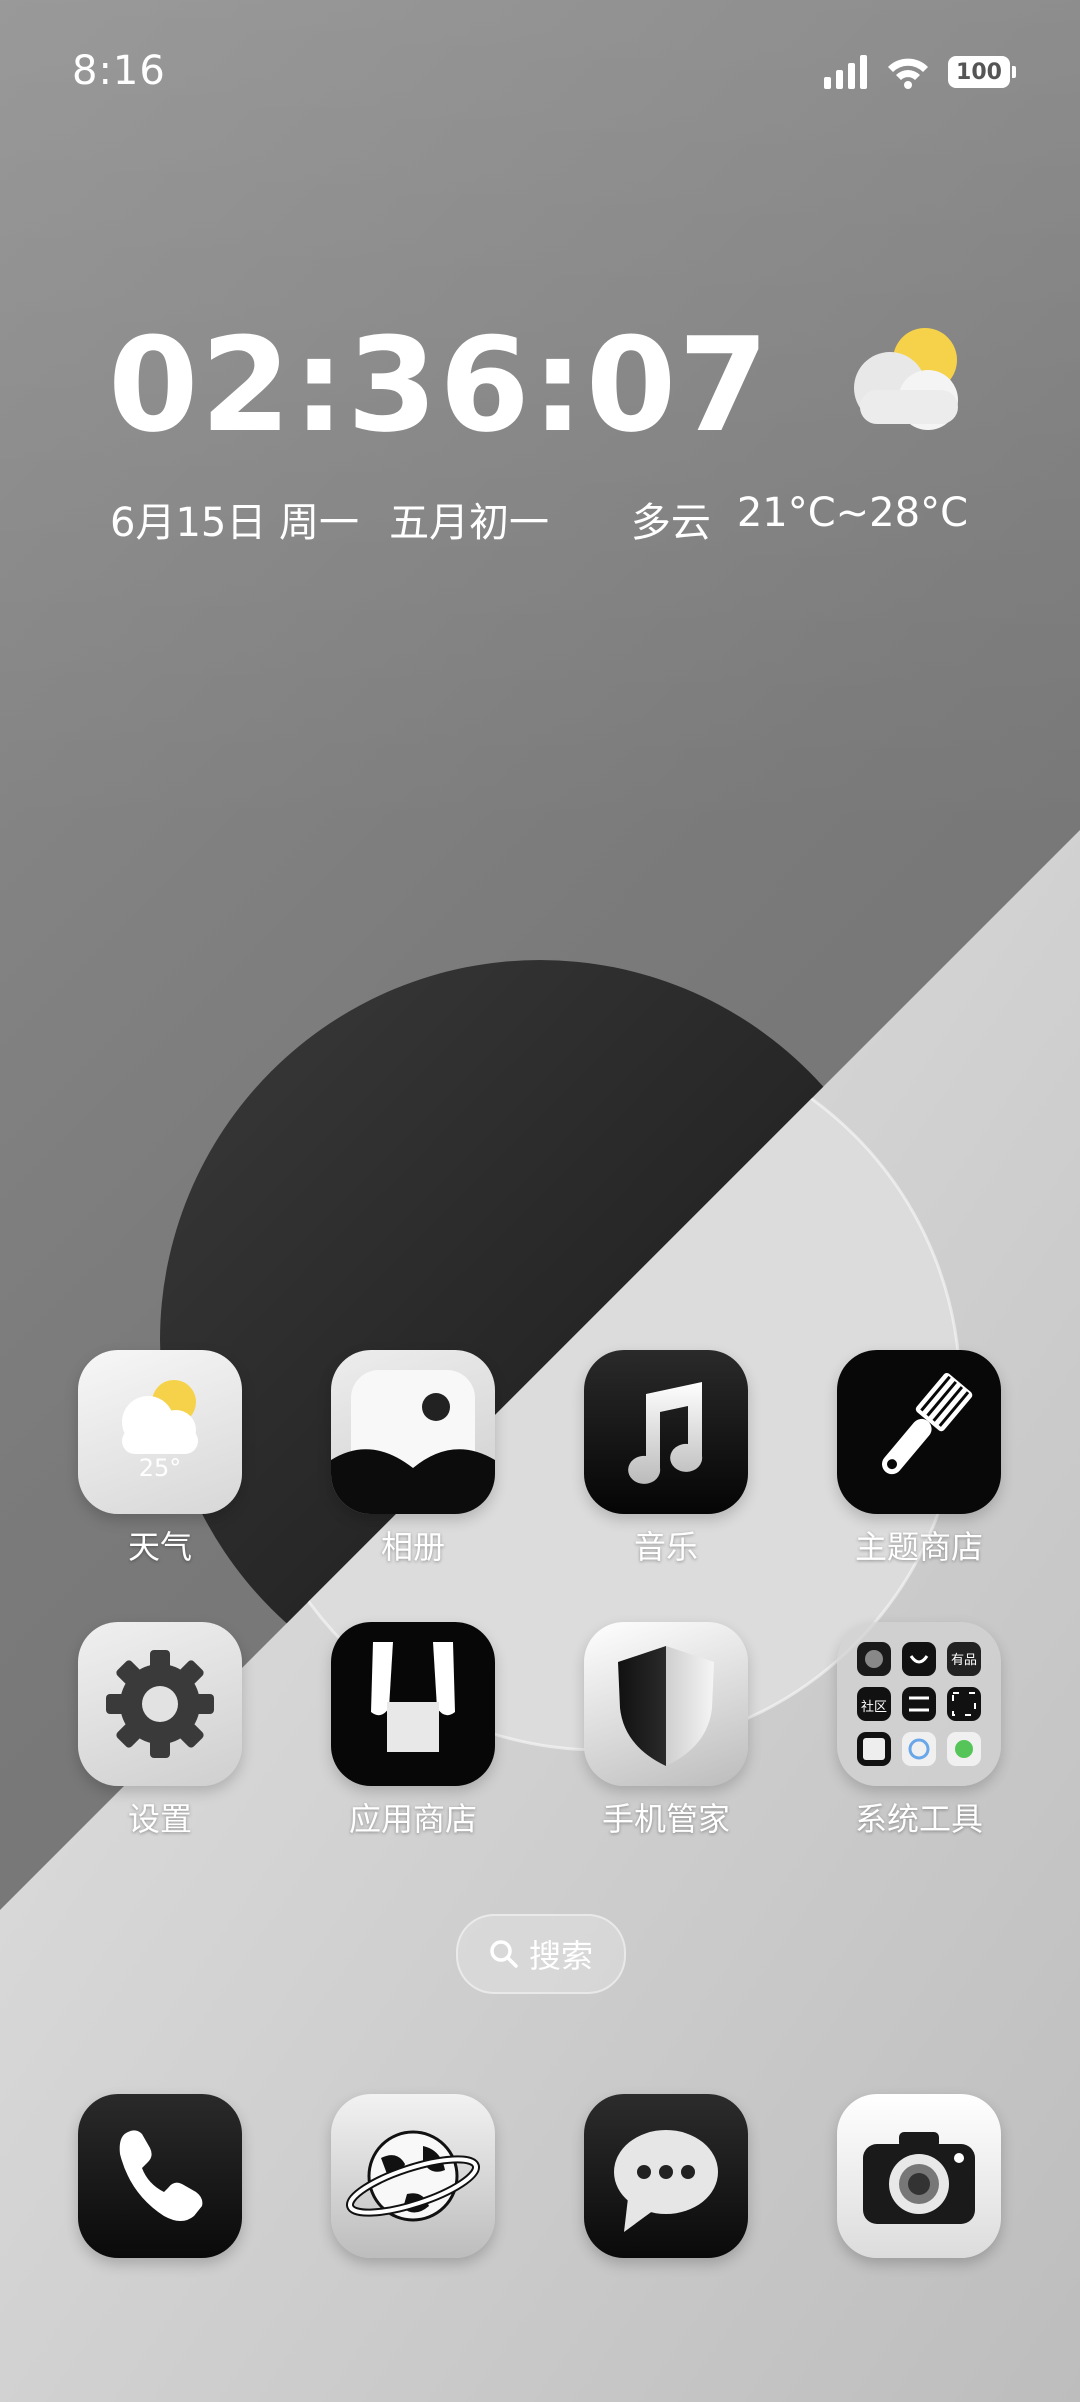  Describe the element at coordinates (918, 1819) in the screenshot. I see `app-label-system-tools: 系统工具` at that location.